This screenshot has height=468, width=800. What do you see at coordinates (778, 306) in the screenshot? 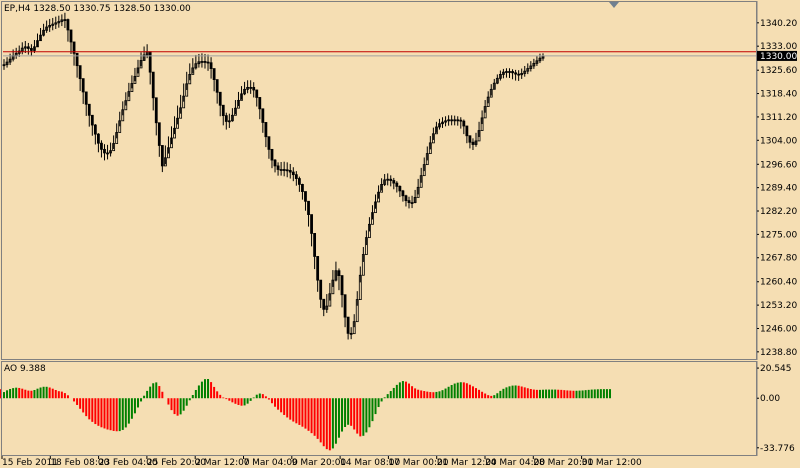
I see `price-tick-label: 1253.20` at bounding box center [778, 306].